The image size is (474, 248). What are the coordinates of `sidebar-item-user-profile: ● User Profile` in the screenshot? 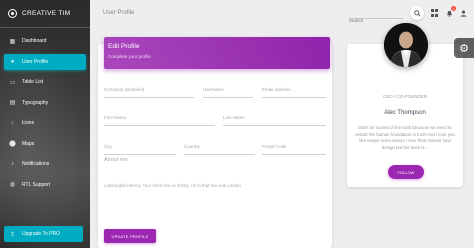 It's located at (45, 61).